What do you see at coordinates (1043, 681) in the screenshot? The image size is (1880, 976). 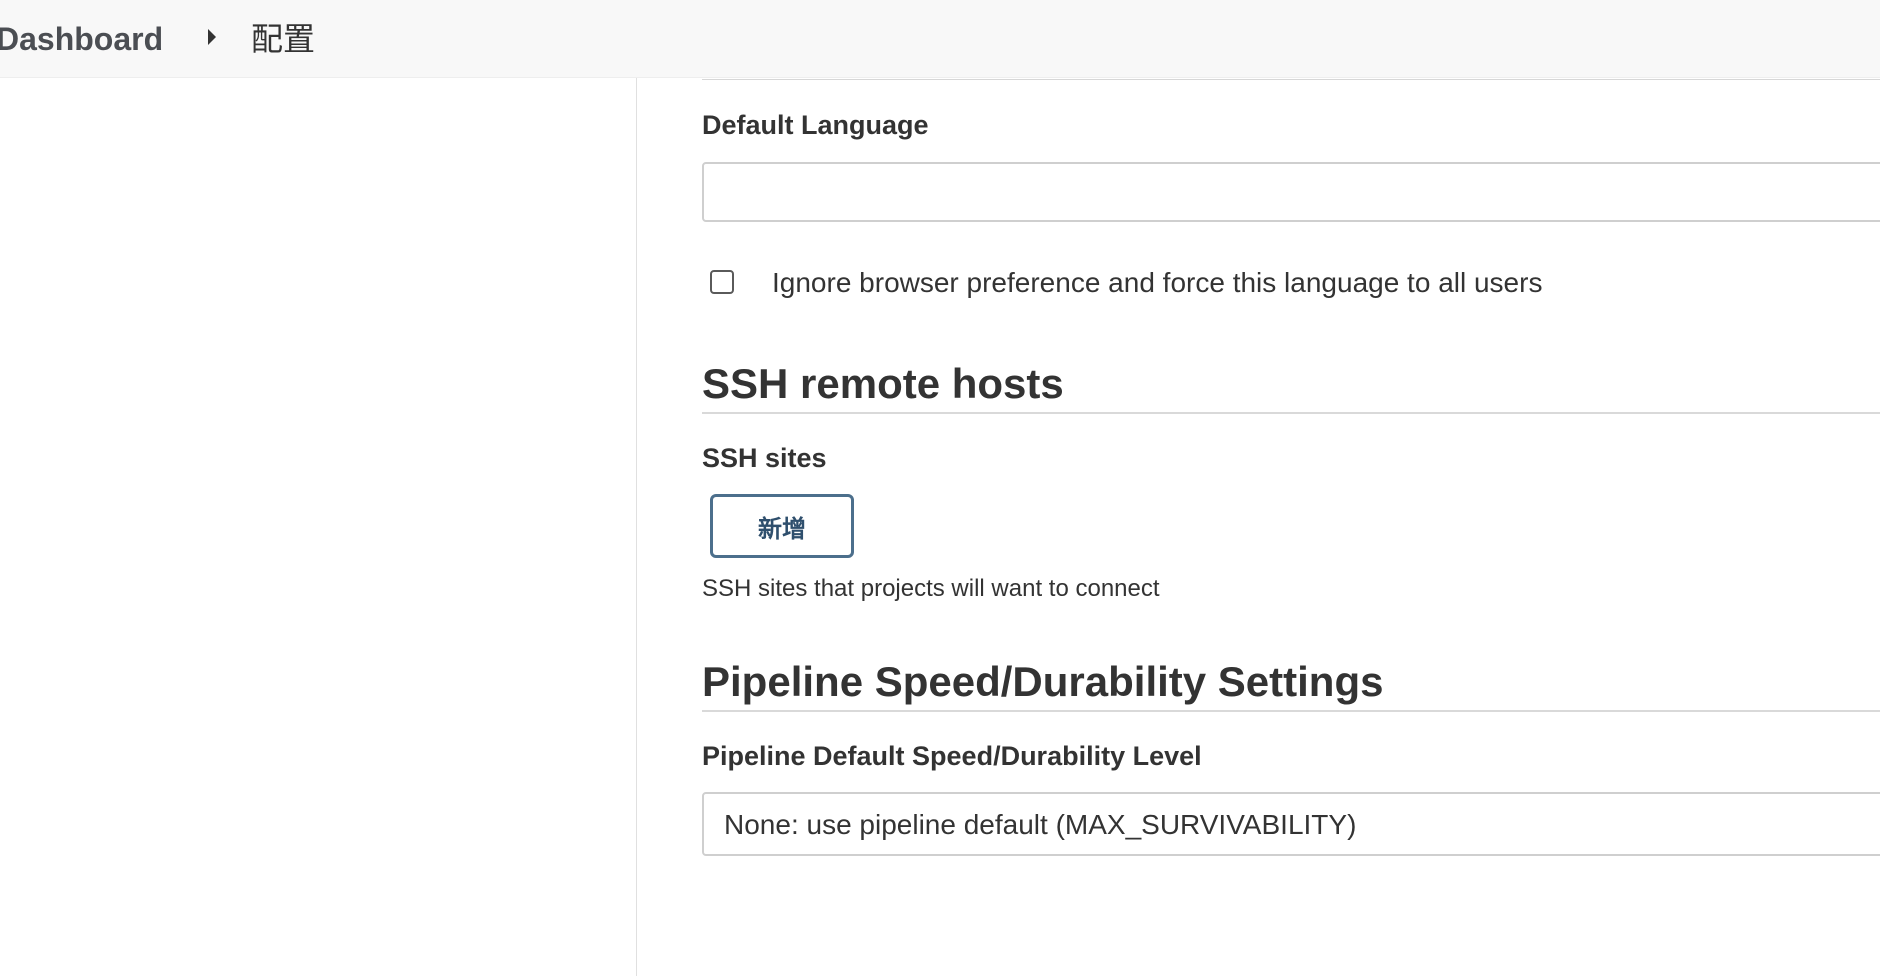 I see `pipeline-durability-heading: Pipeline Speed/Durability Settings` at bounding box center [1043, 681].